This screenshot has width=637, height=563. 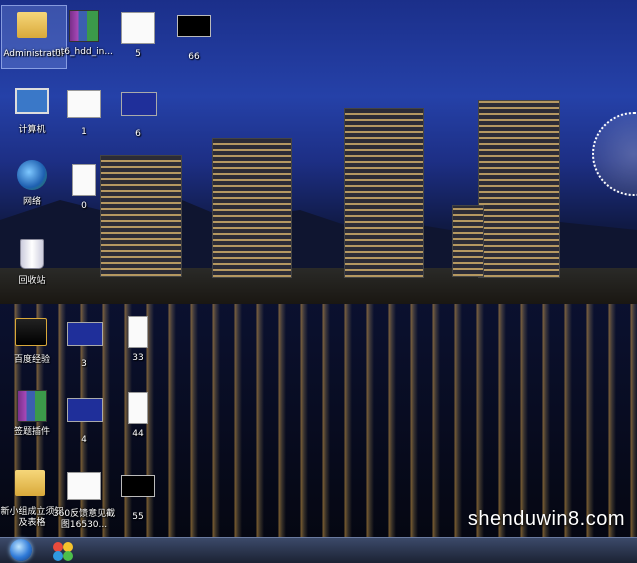 I want to click on 360-browser-icon, so click(x=63, y=551).